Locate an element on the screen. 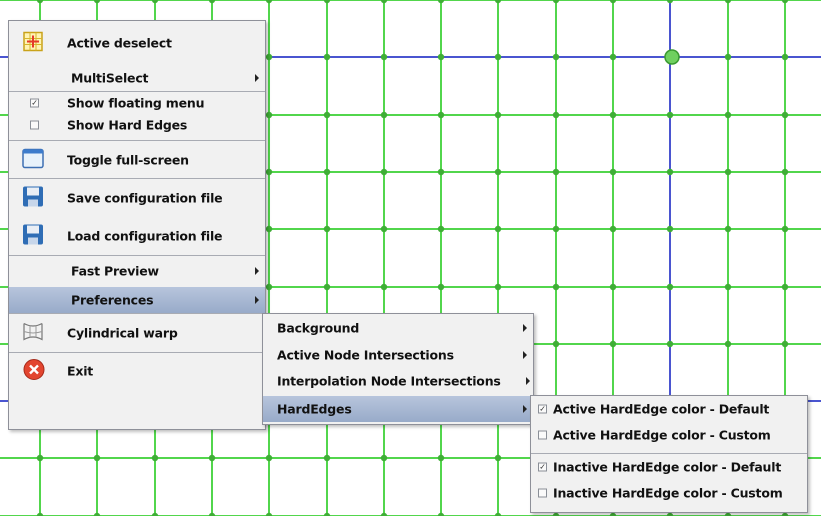 This screenshot has height=516, width=821. menu-item-label: HardEdges is located at coordinates (314, 409).